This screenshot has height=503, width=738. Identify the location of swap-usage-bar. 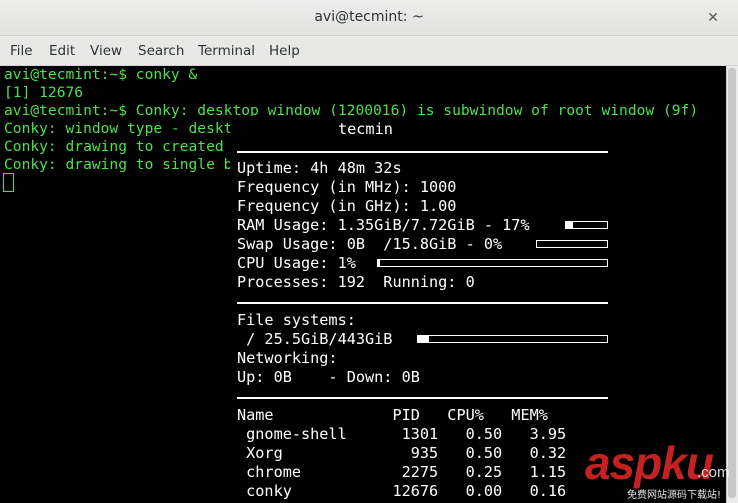
(572, 244).